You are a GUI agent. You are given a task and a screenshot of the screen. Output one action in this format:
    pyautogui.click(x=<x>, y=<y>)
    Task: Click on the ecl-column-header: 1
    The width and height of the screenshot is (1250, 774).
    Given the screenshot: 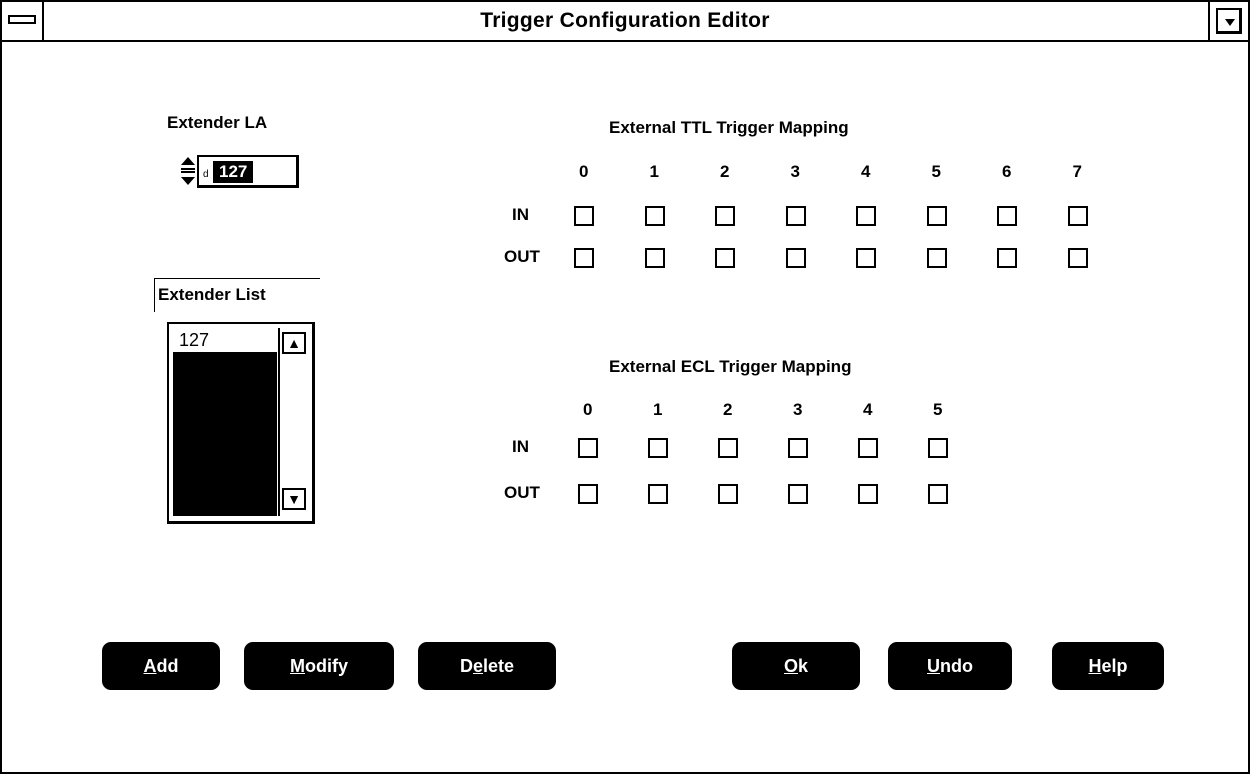 What is the action you would take?
    pyautogui.click(x=658, y=409)
    